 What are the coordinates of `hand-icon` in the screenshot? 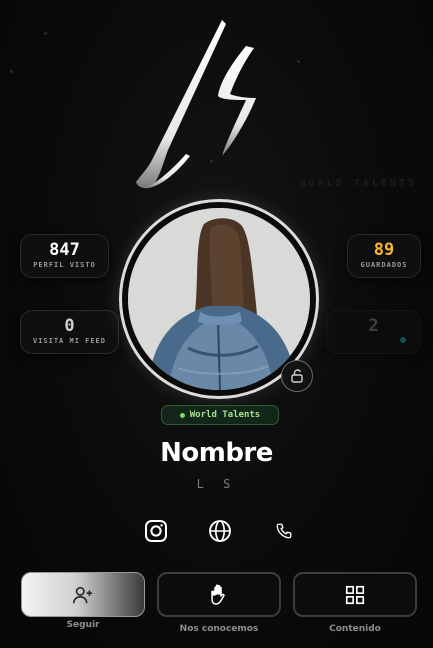 It's located at (218, 594).